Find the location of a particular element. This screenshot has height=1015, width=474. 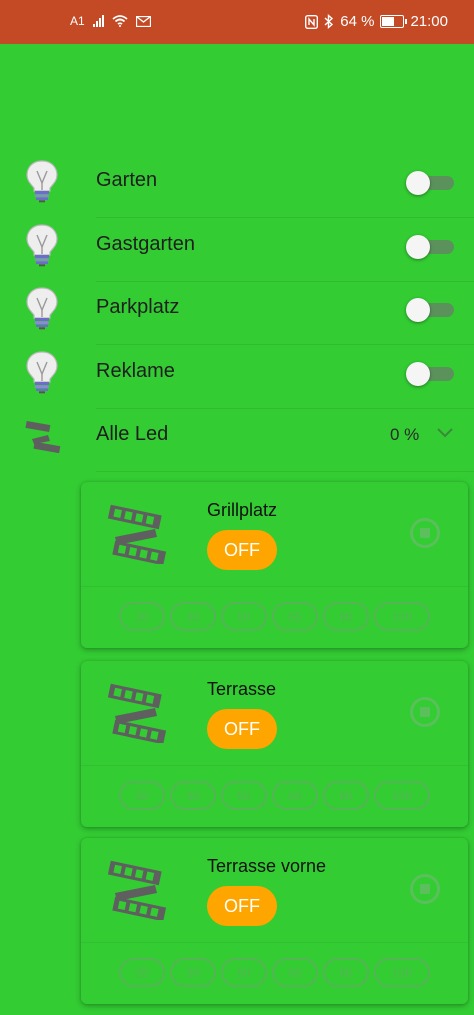

light-label: Gastgarten is located at coordinates (145, 244).